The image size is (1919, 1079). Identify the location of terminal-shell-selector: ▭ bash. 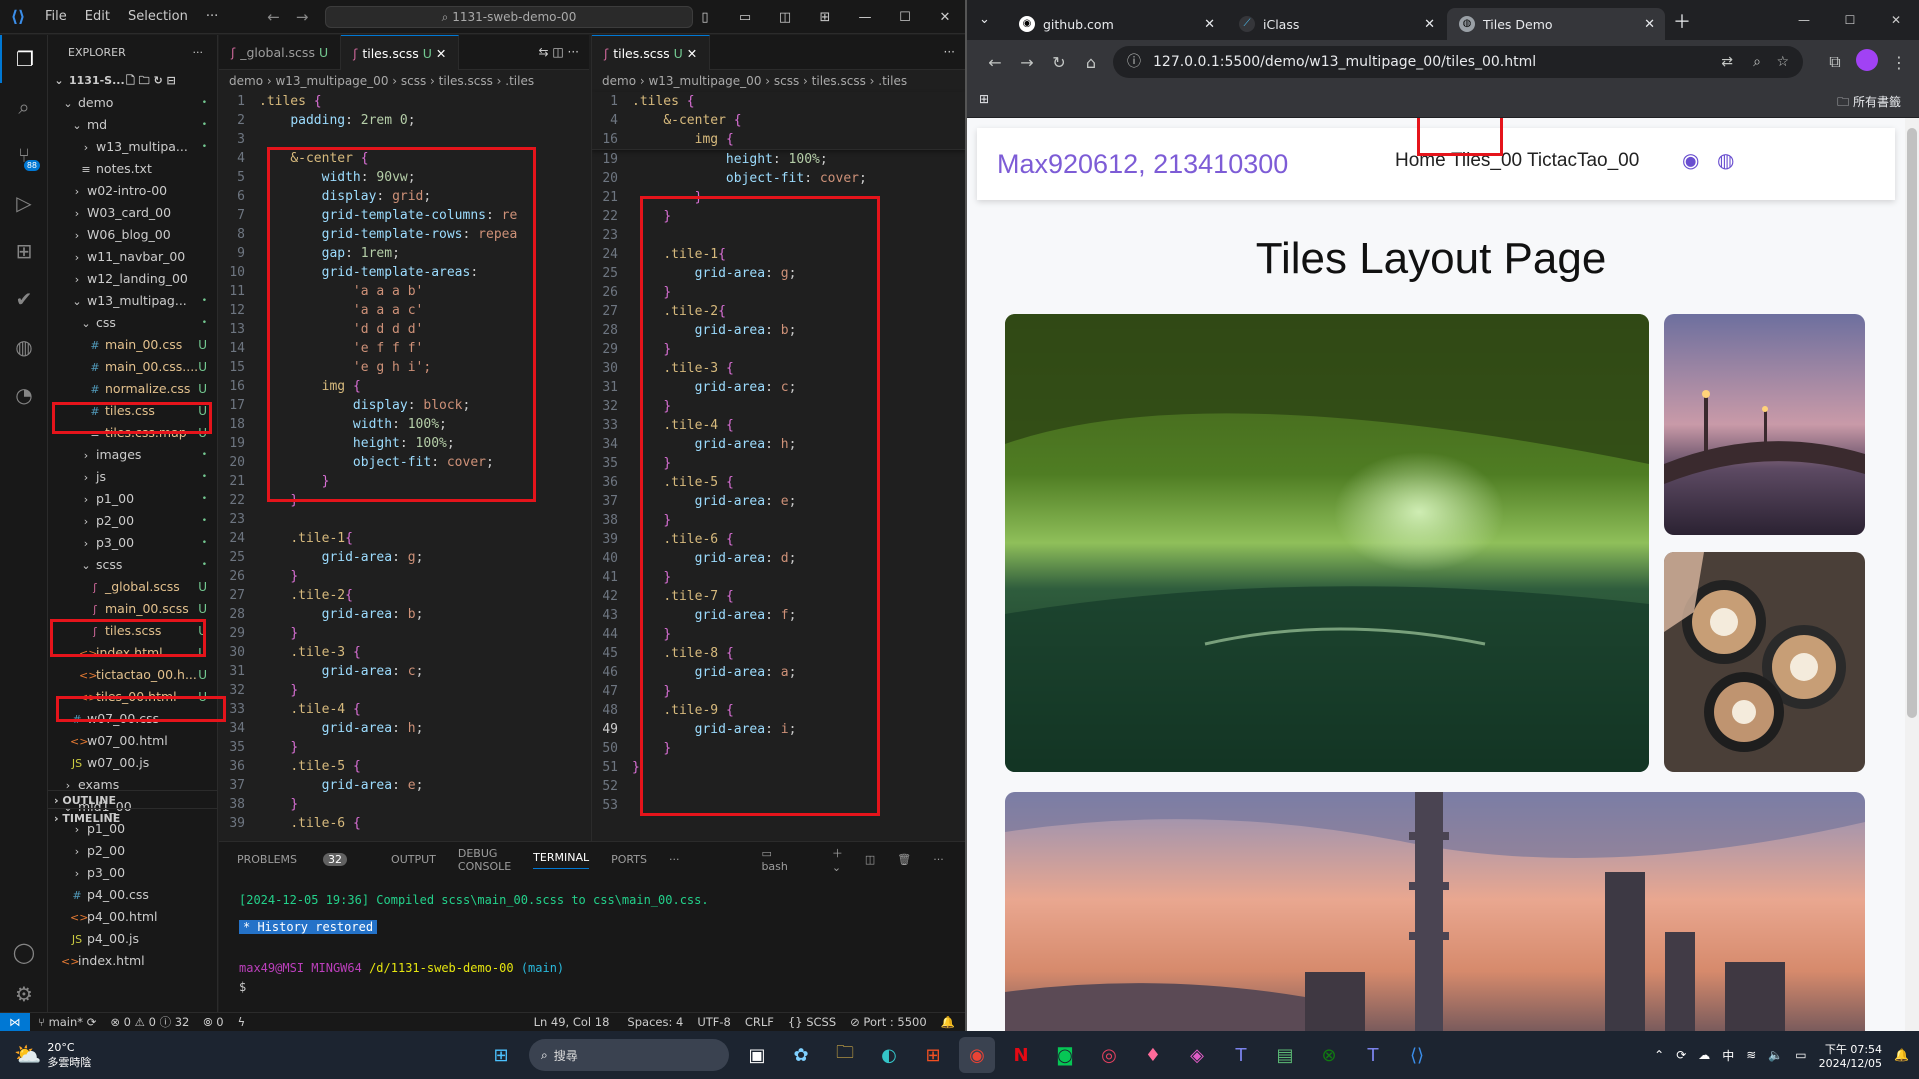
(785, 860).